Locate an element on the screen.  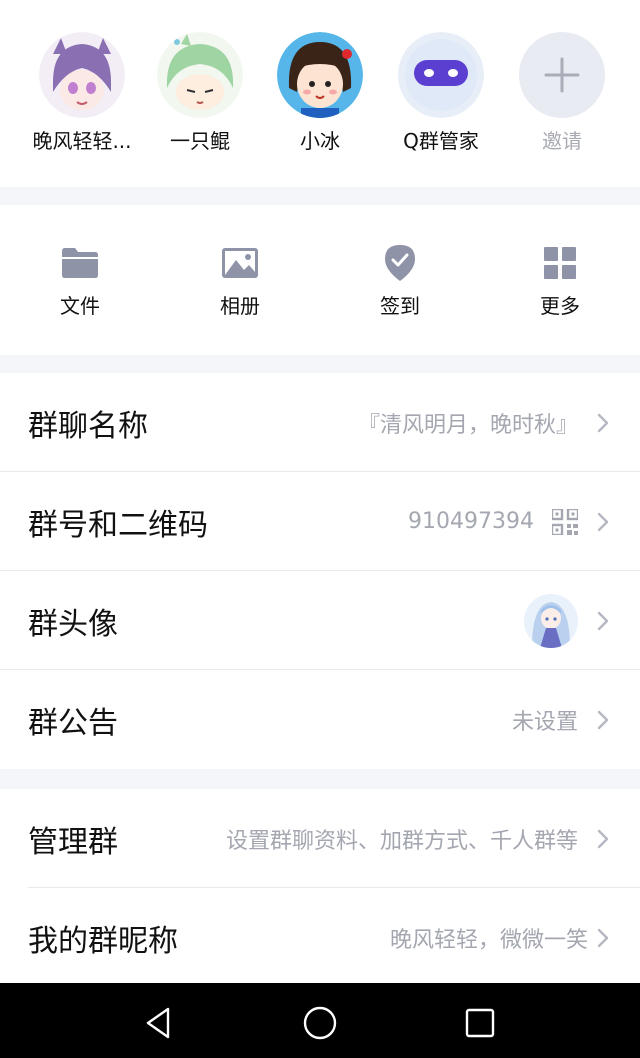
tool-label: 签到 is located at coordinates (400, 306).